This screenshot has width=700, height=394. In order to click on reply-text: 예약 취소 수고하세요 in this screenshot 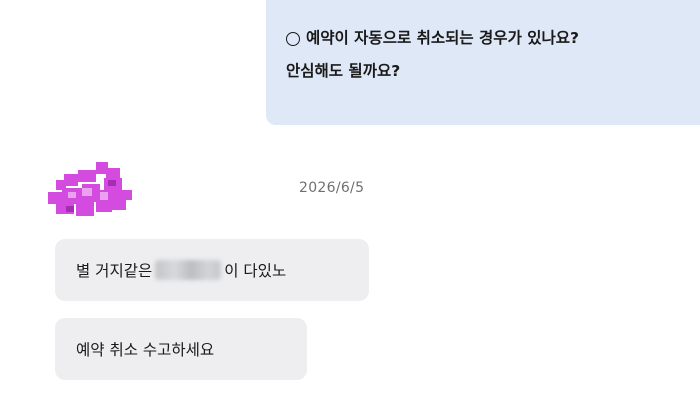, I will do `click(145, 350)`.